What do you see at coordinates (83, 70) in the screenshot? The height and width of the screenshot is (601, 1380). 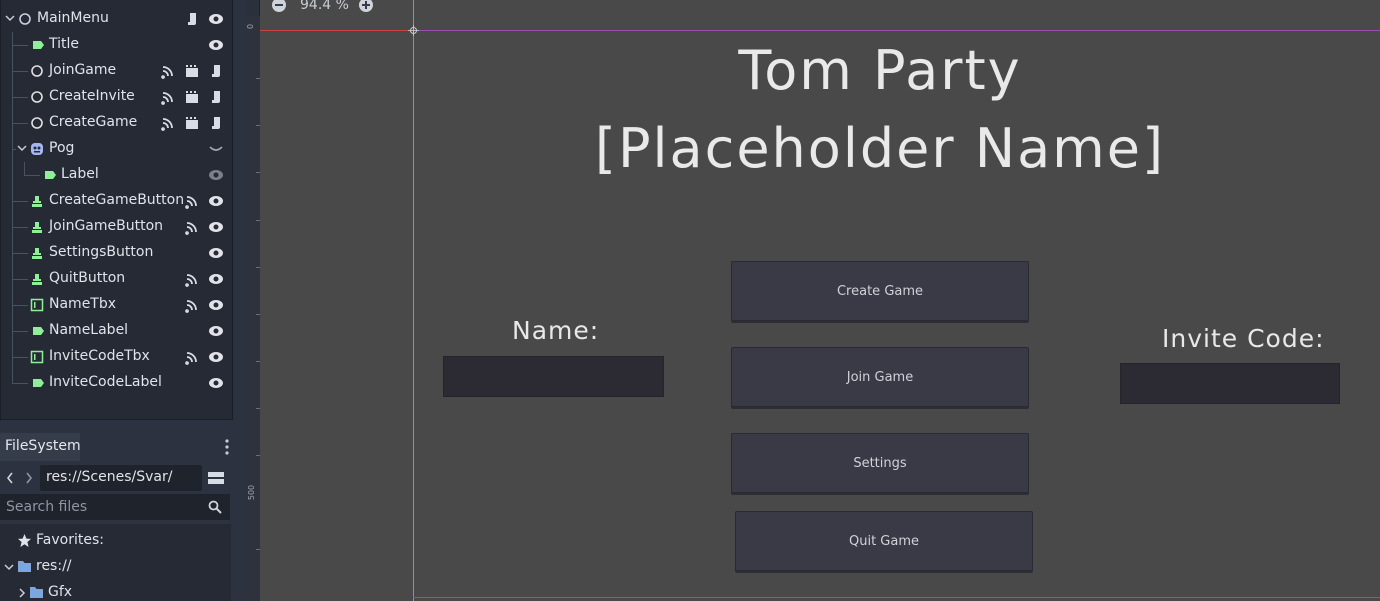 I see `tree-item-label: JoinGame` at bounding box center [83, 70].